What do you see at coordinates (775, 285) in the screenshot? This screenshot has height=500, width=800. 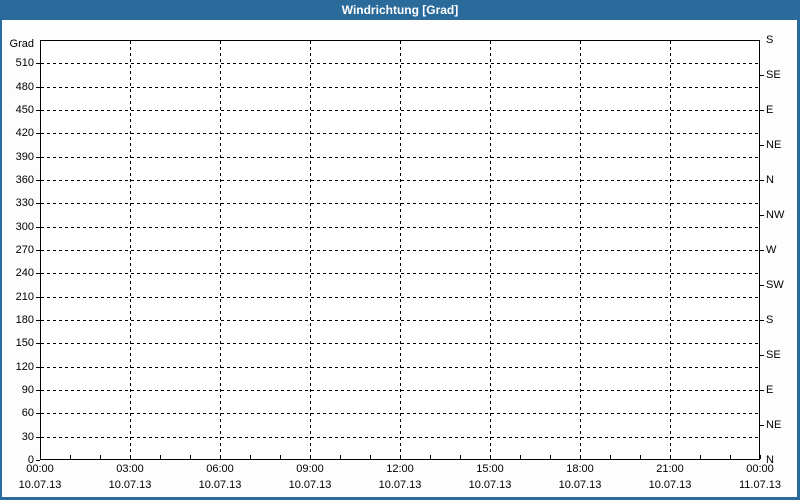 I see `compass-tick-label: SW` at bounding box center [775, 285].